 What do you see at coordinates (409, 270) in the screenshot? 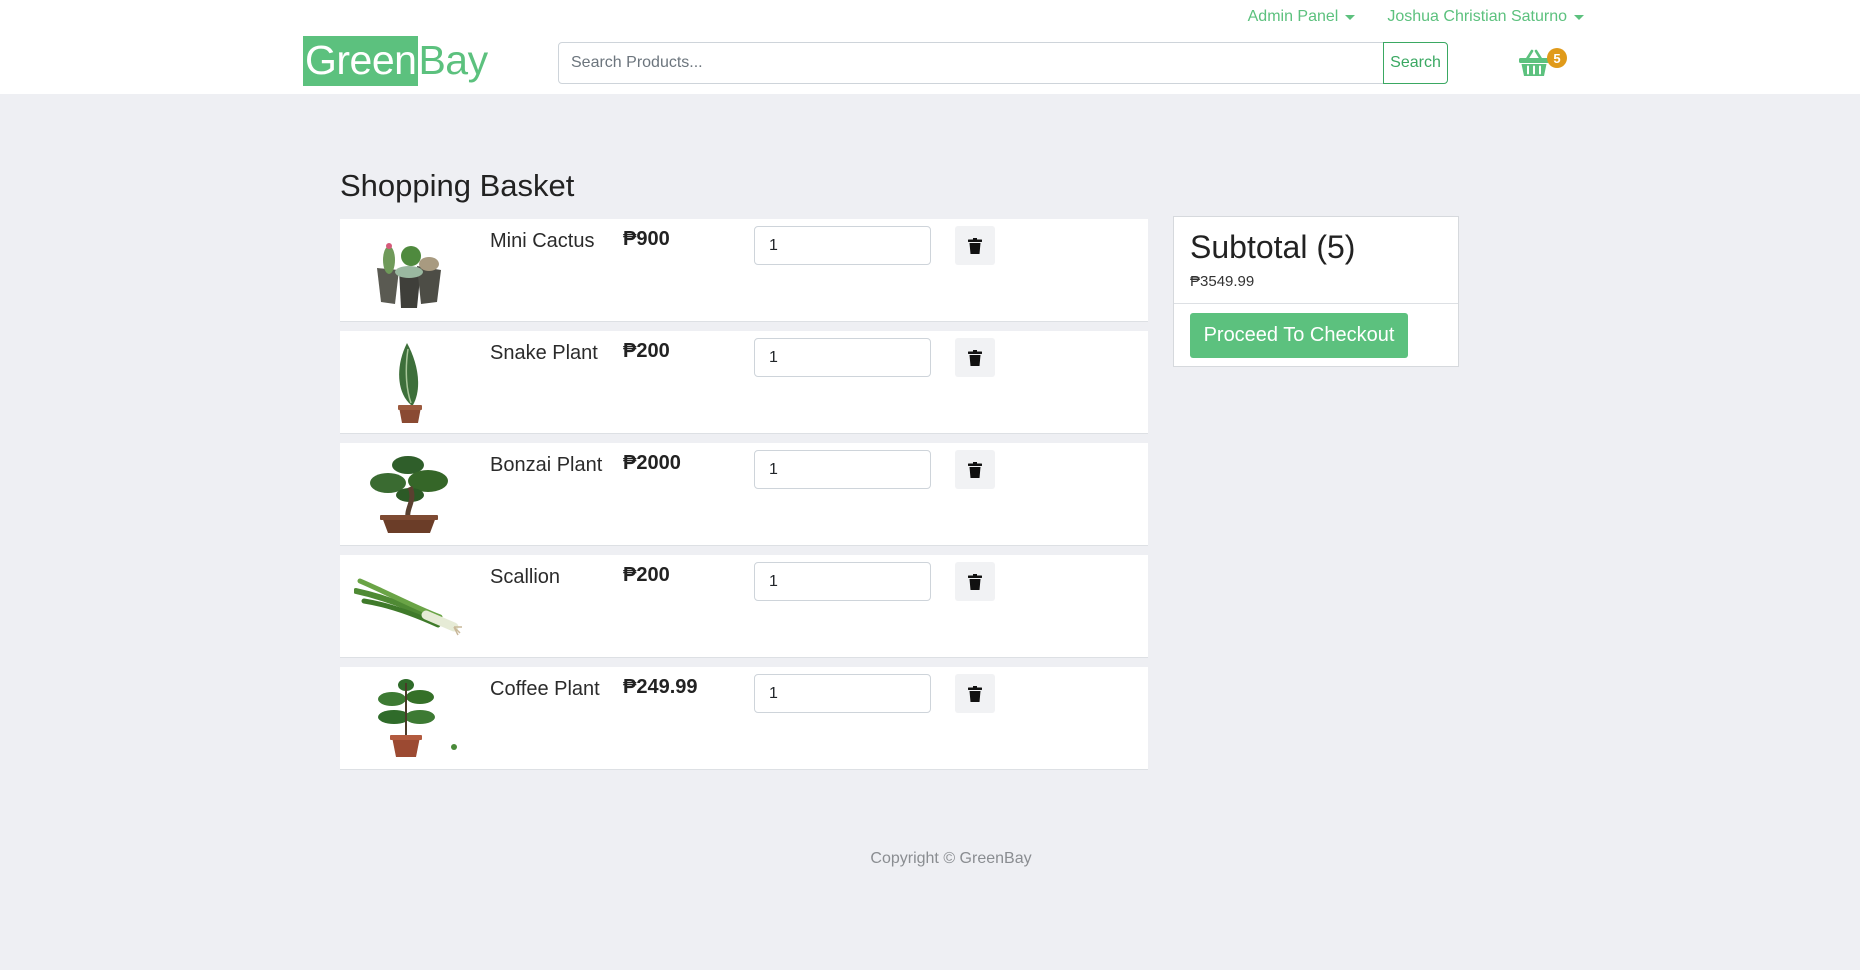
I see `cactus-image` at bounding box center [409, 270].